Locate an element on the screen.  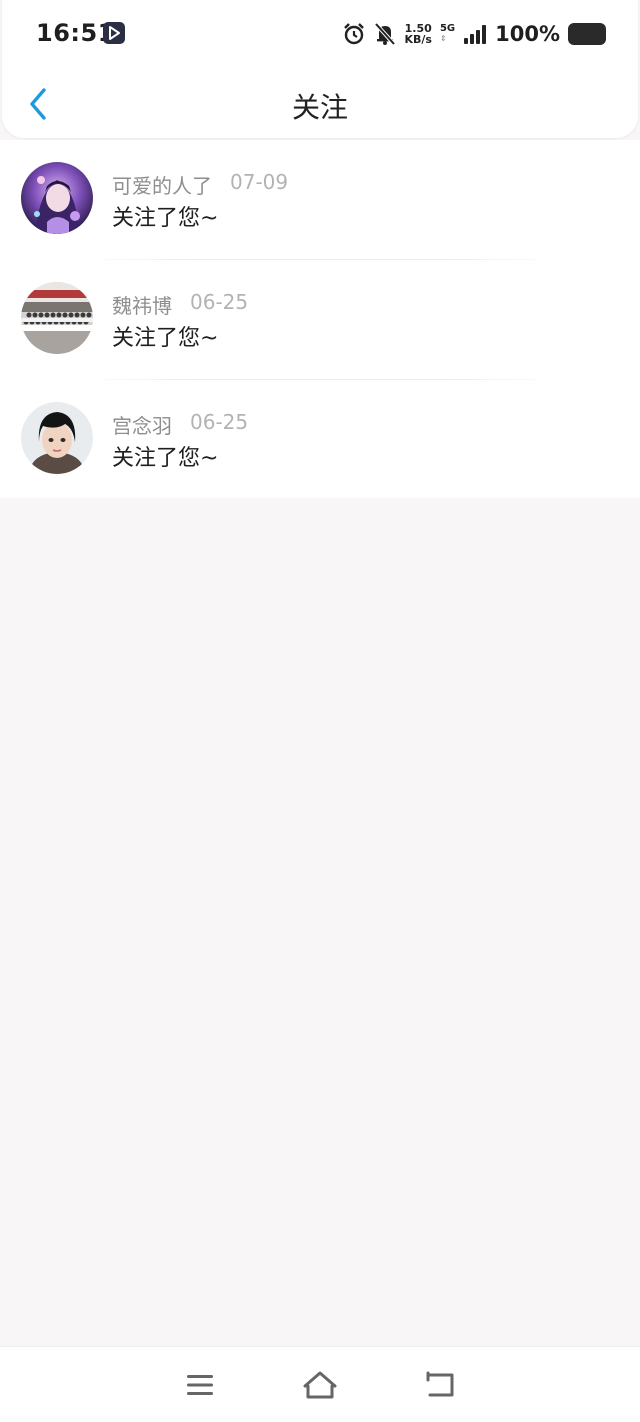
home-icon is located at coordinates (320, 1384).